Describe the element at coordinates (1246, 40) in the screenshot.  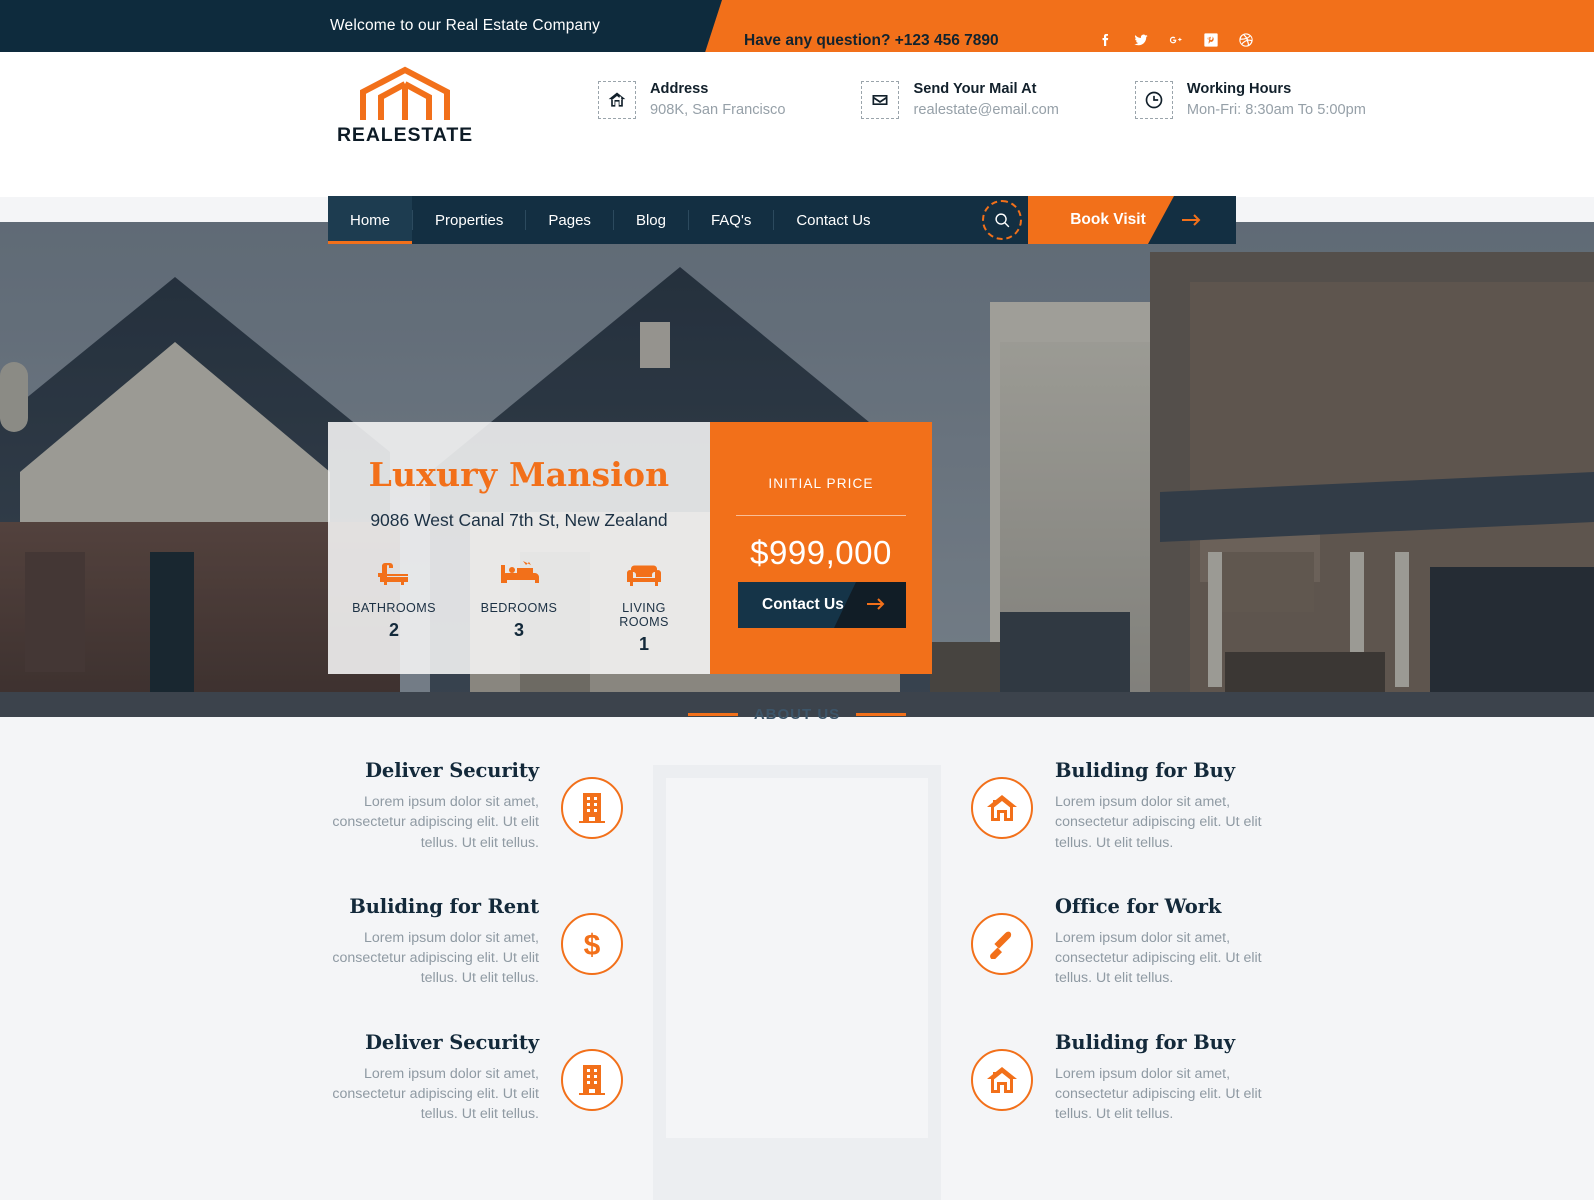
I see `dribbble-icon` at that location.